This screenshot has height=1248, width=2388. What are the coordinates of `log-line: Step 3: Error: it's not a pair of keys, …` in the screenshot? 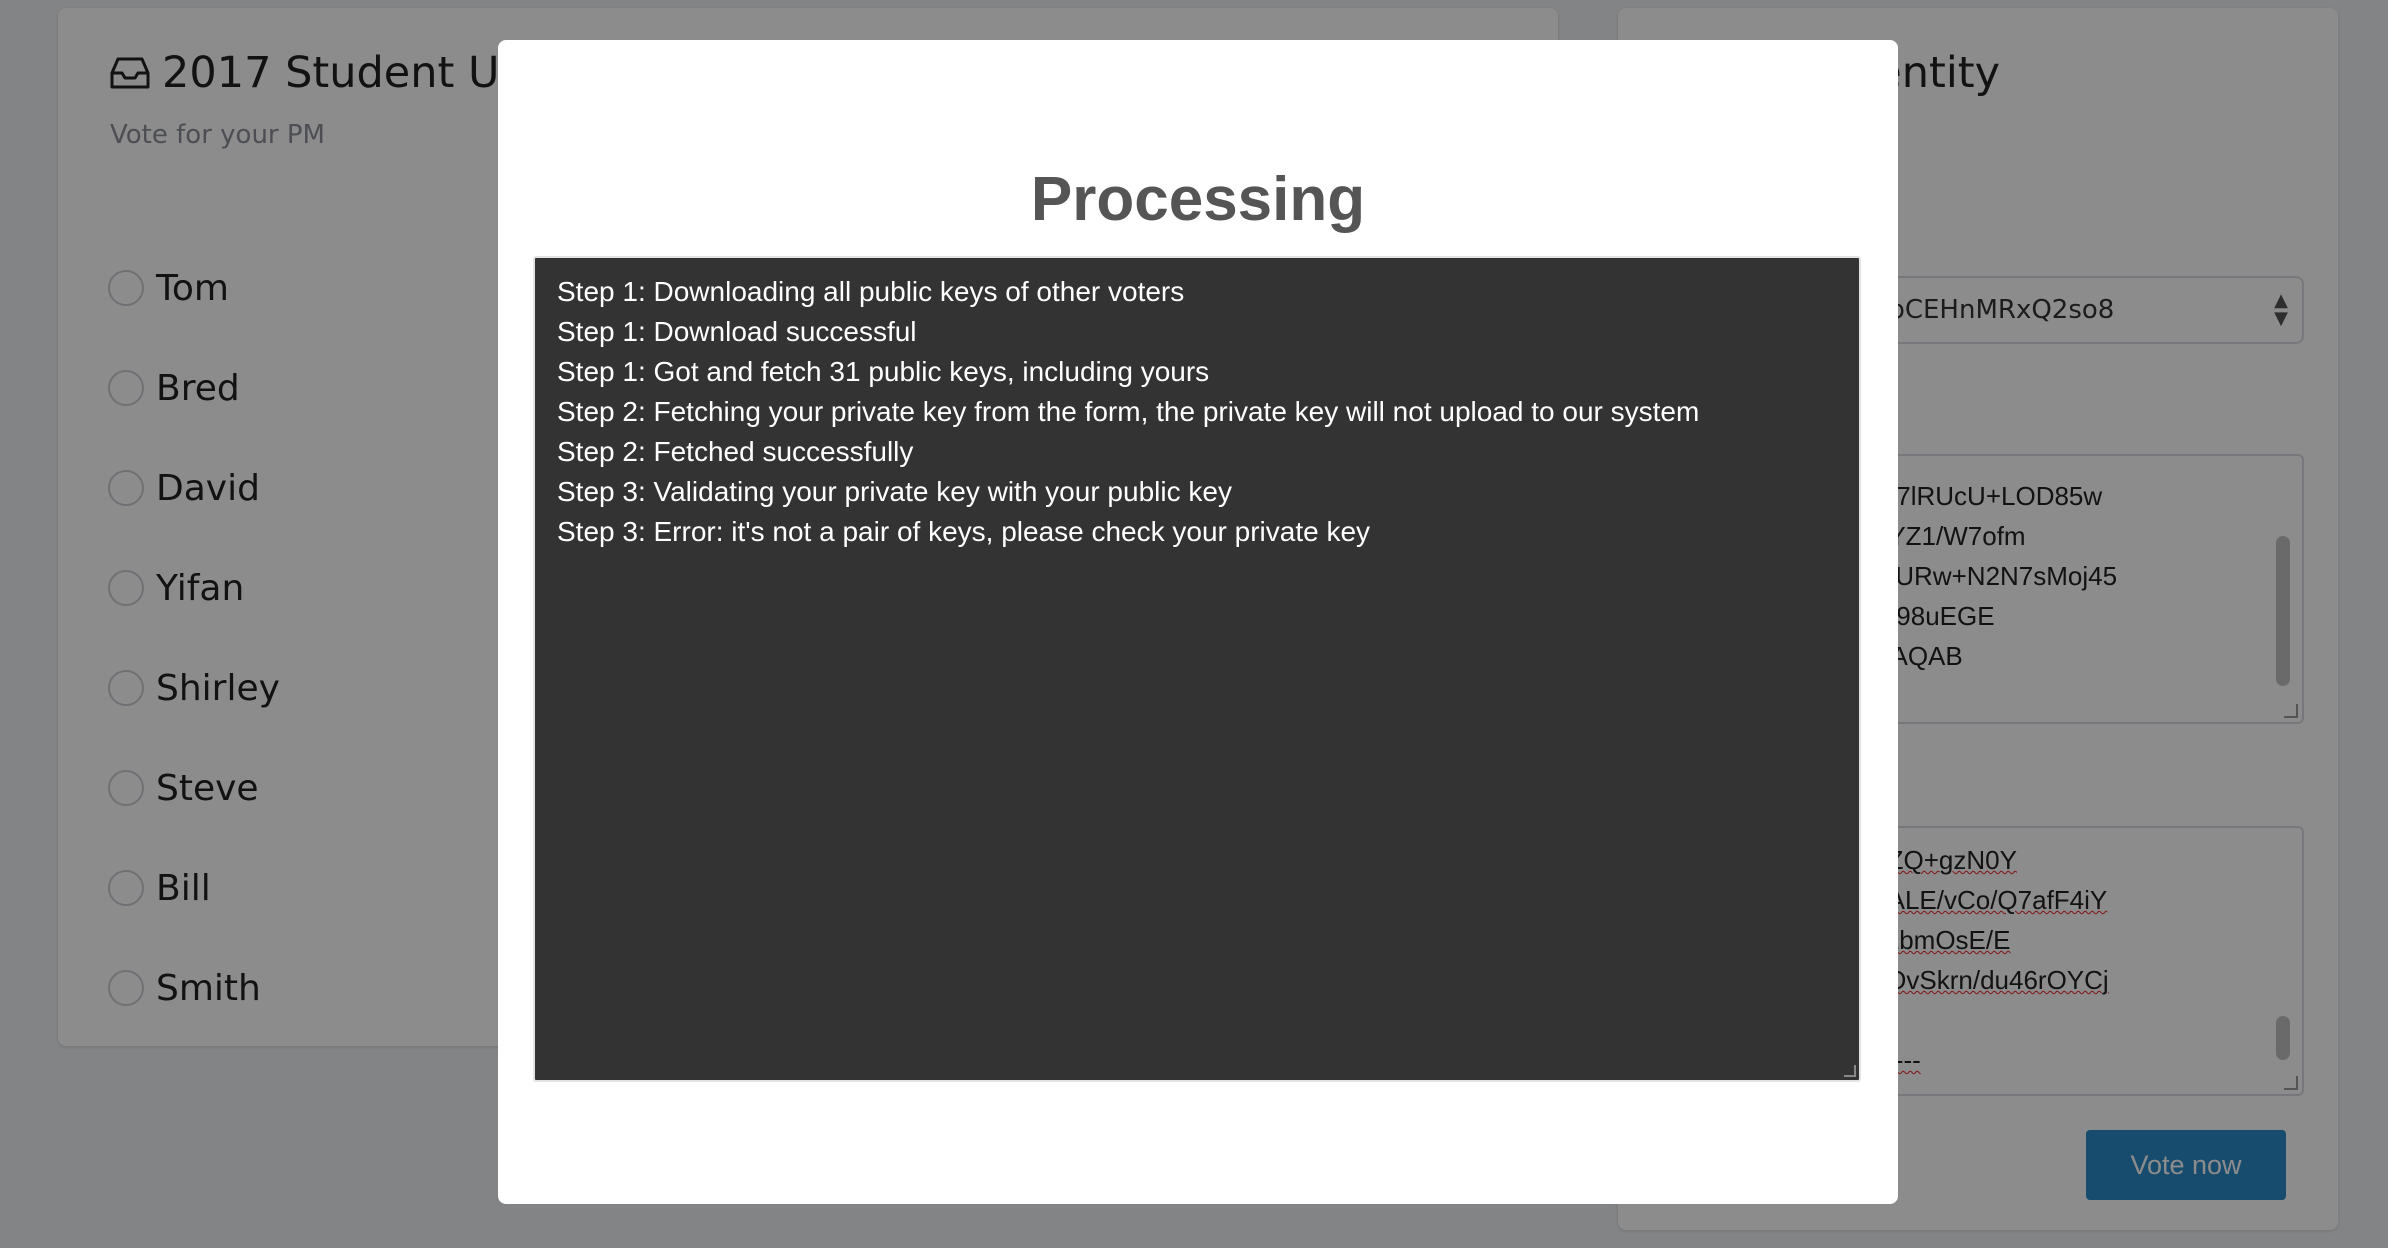 It's located at (964, 531).